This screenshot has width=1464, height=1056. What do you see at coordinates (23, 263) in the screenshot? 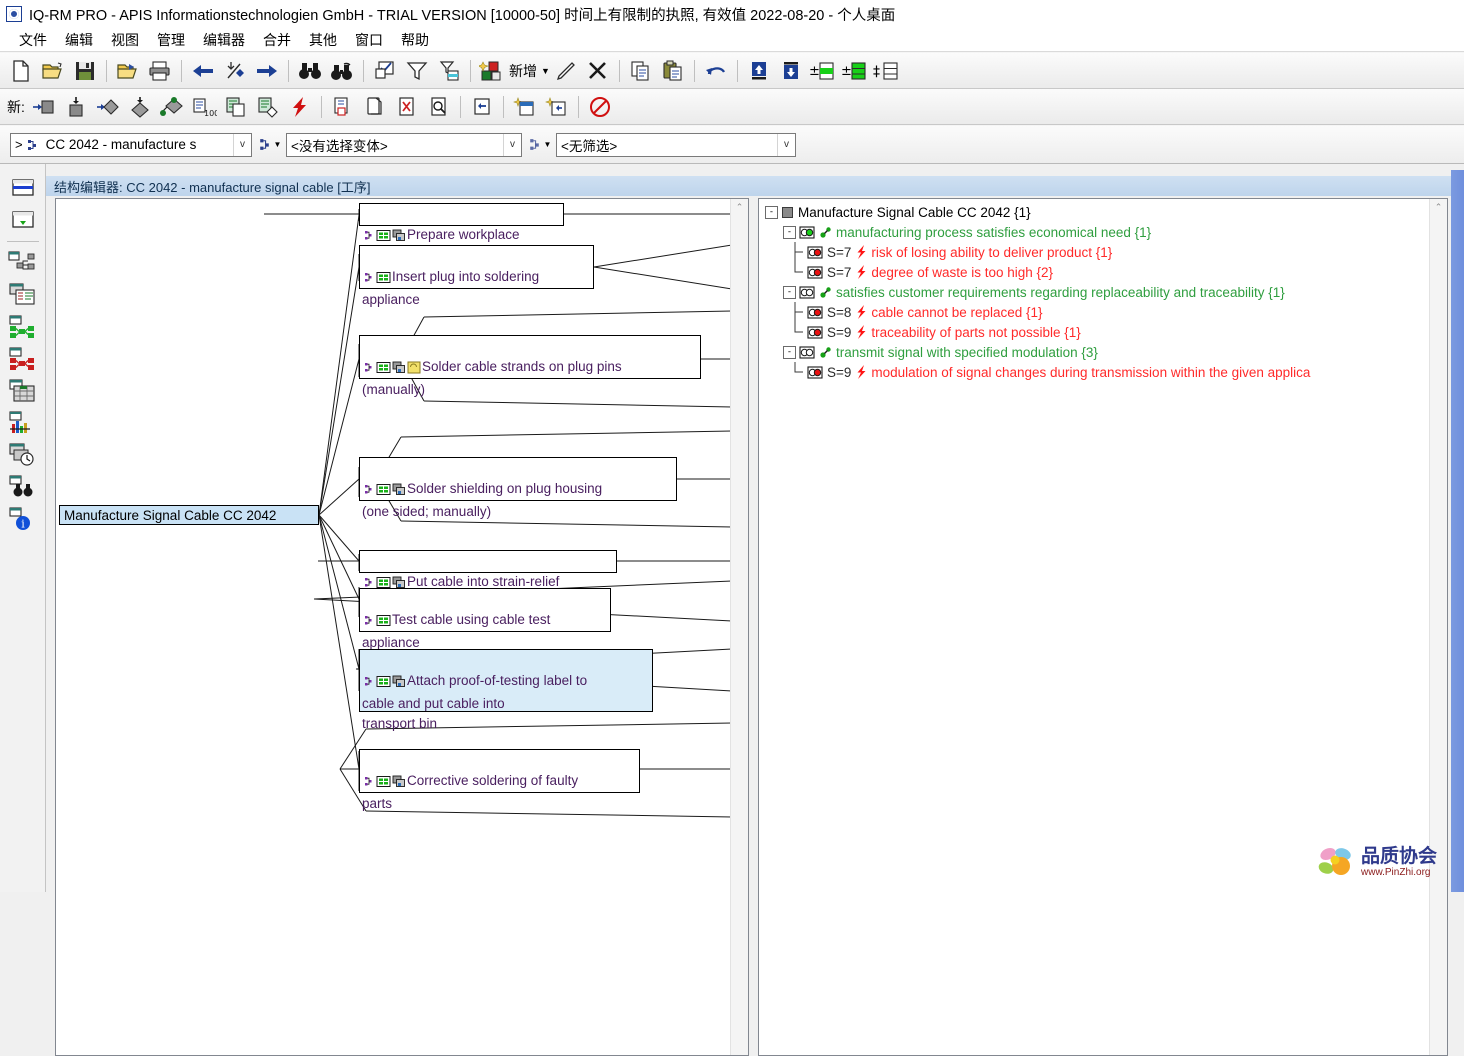
I see `sidebar-item-structure-tree` at bounding box center [23, 263].